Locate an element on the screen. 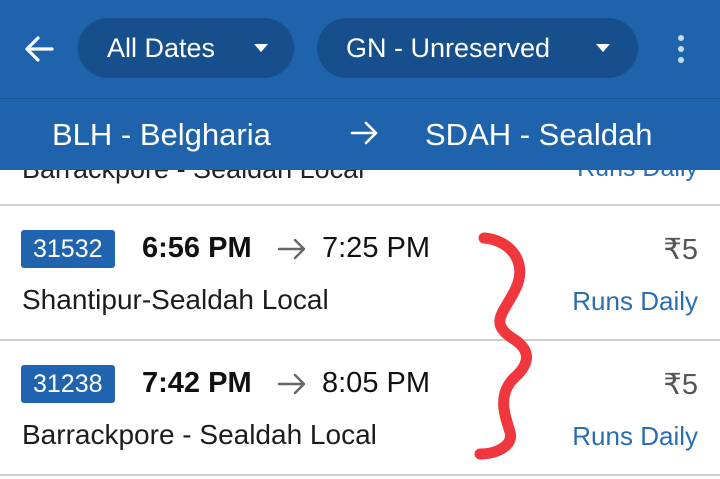 The width and height of the screenshot is (720, 479). origin-station: BLH - Belgharia is located at coordinates (161, 134).